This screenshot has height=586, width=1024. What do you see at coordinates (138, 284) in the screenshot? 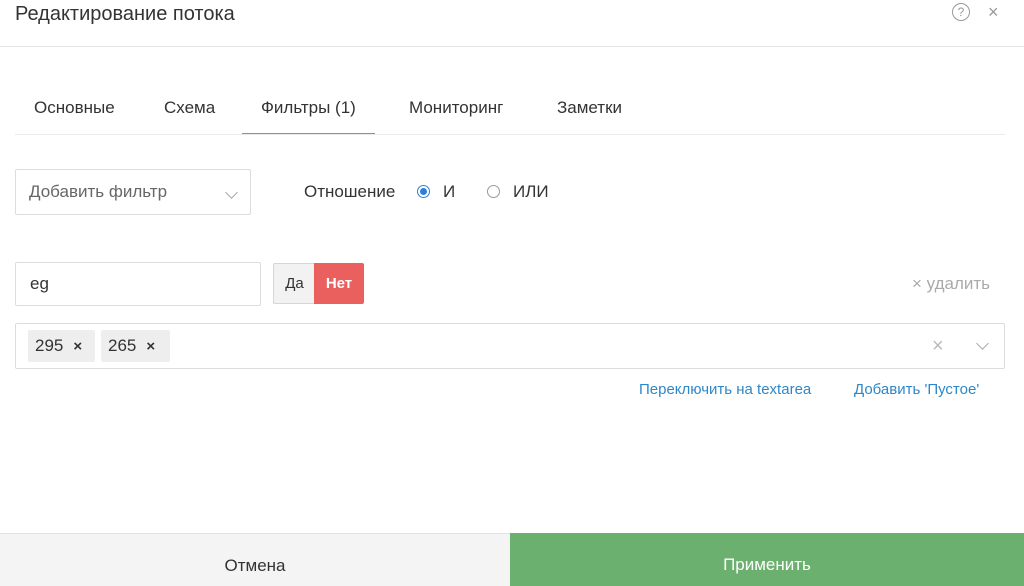
I see `filter-field-input: eg` at bounding box center [138, 284].